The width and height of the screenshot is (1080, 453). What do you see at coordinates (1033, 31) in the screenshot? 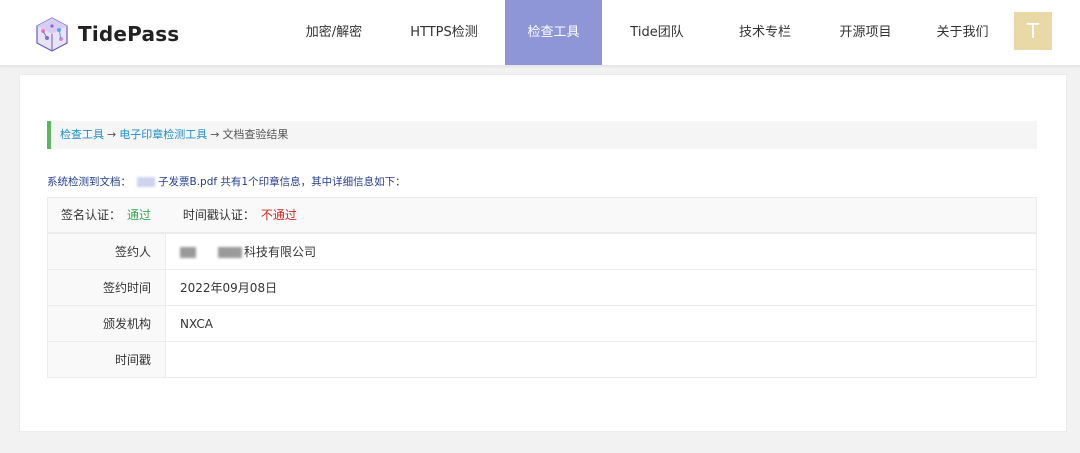
I see `user-avatar: T` at bounding box center [1033, 31].